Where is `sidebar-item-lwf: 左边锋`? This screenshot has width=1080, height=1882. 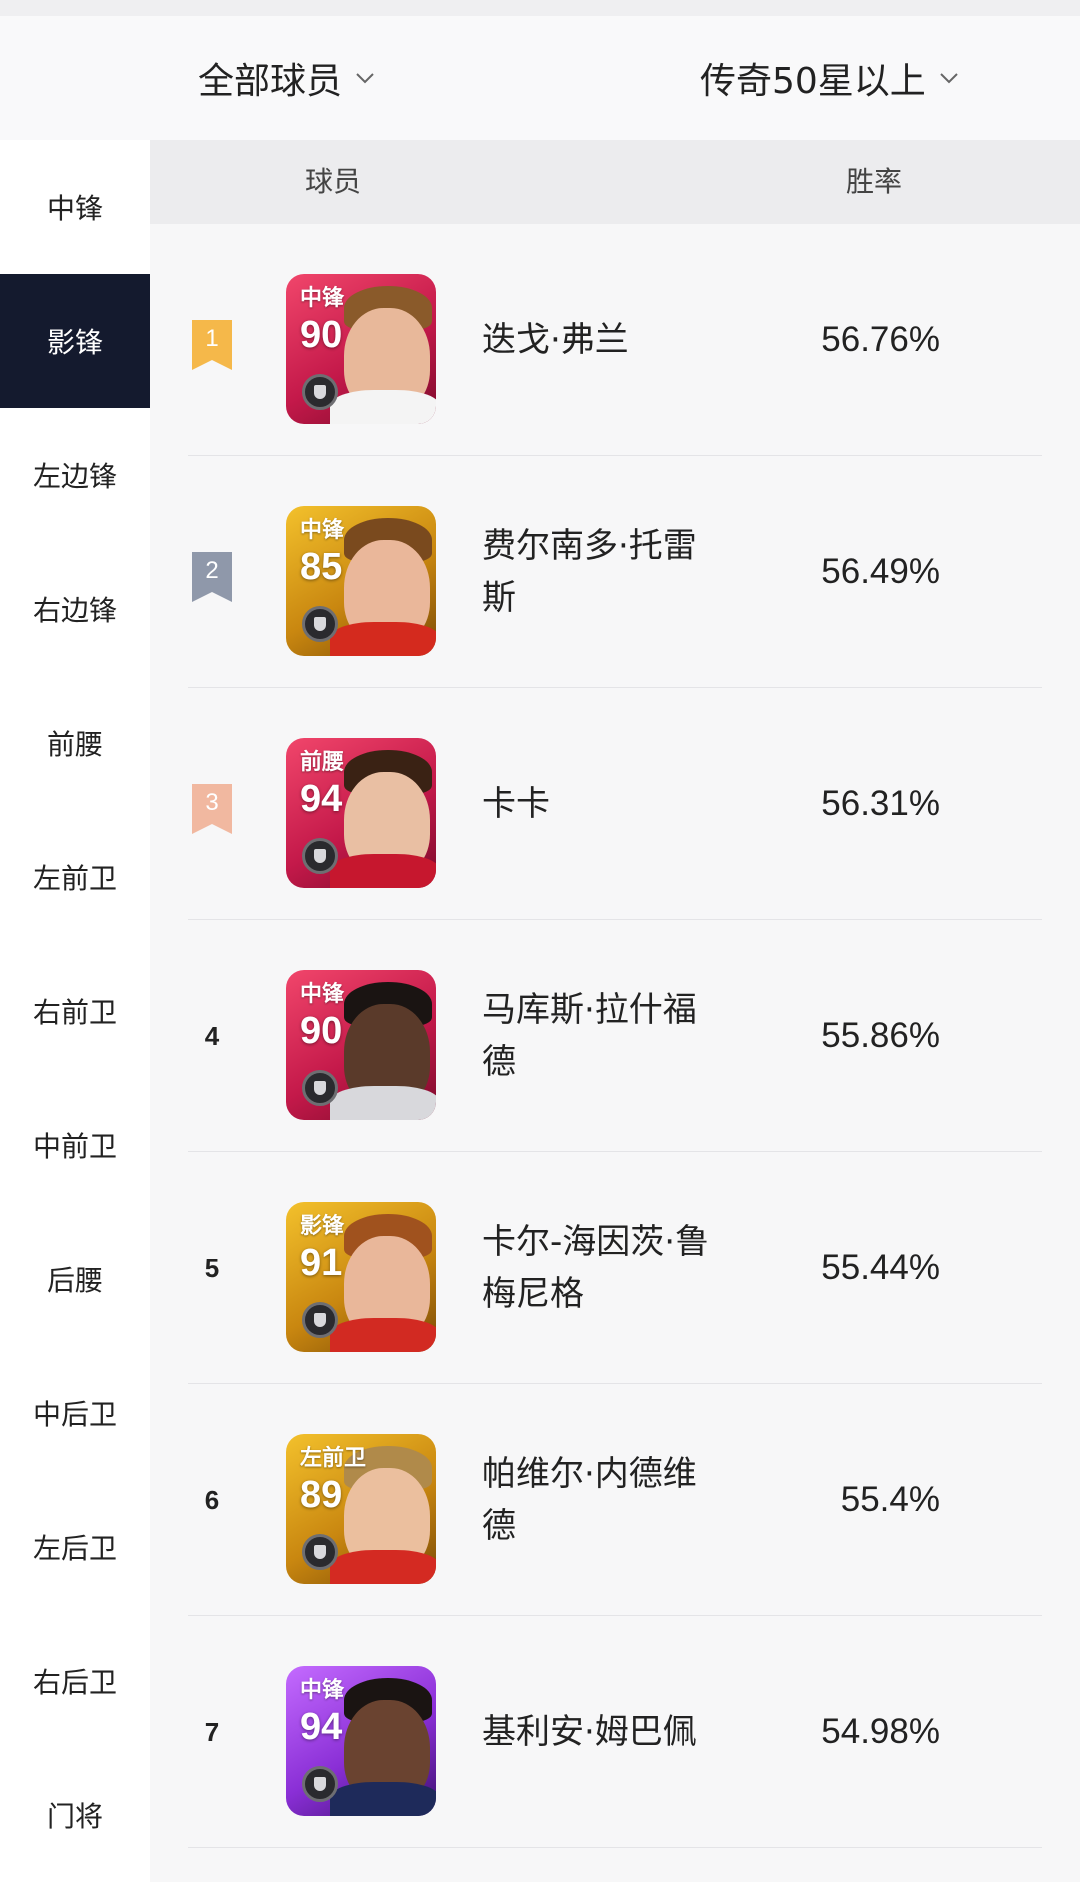
sidebar-item-lwf: 左边锋 is located at coordinates (75, 475).